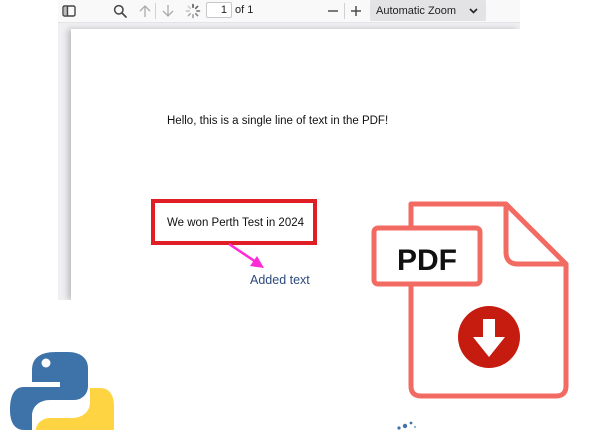  Describe the element at coordinates (244, 10) in the screenshot. I see `page-total-label: of 1` at that location.